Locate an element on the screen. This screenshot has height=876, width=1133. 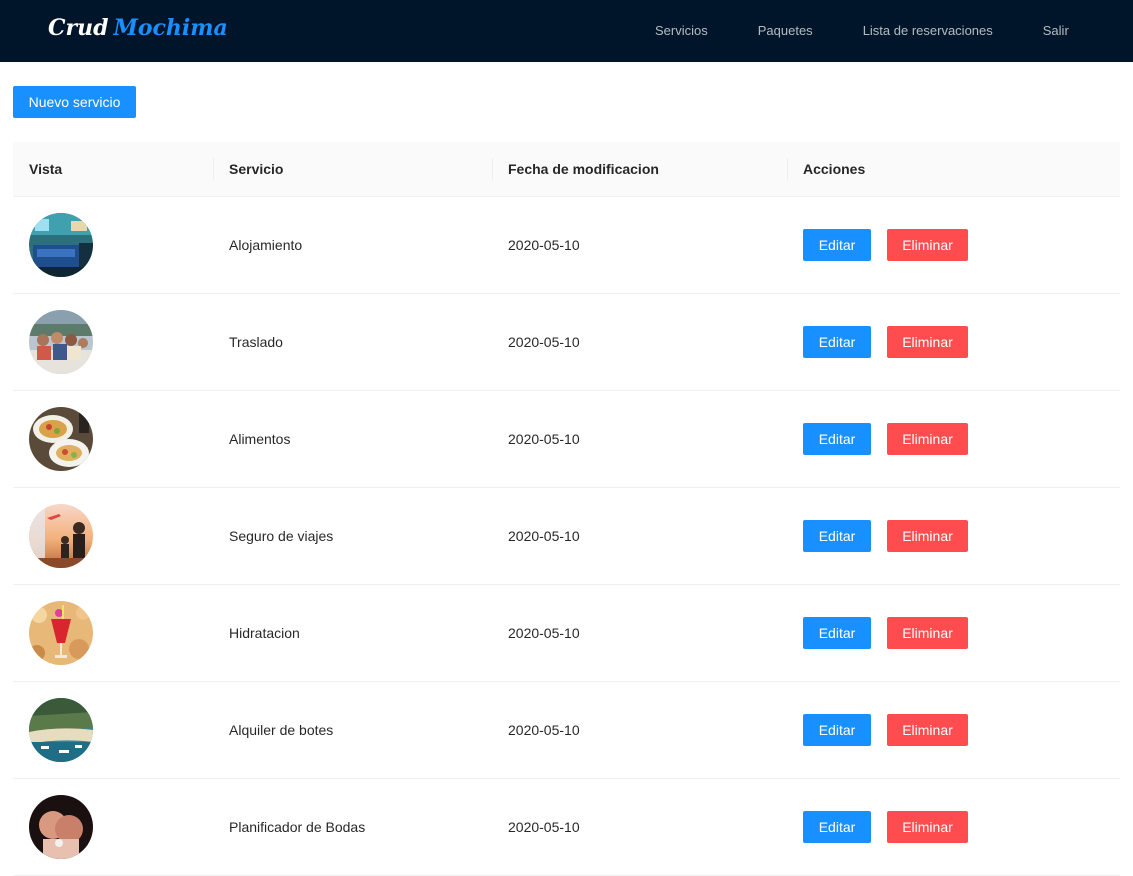
nav-item-salir: Salir is located at coordinates (1056, 31).